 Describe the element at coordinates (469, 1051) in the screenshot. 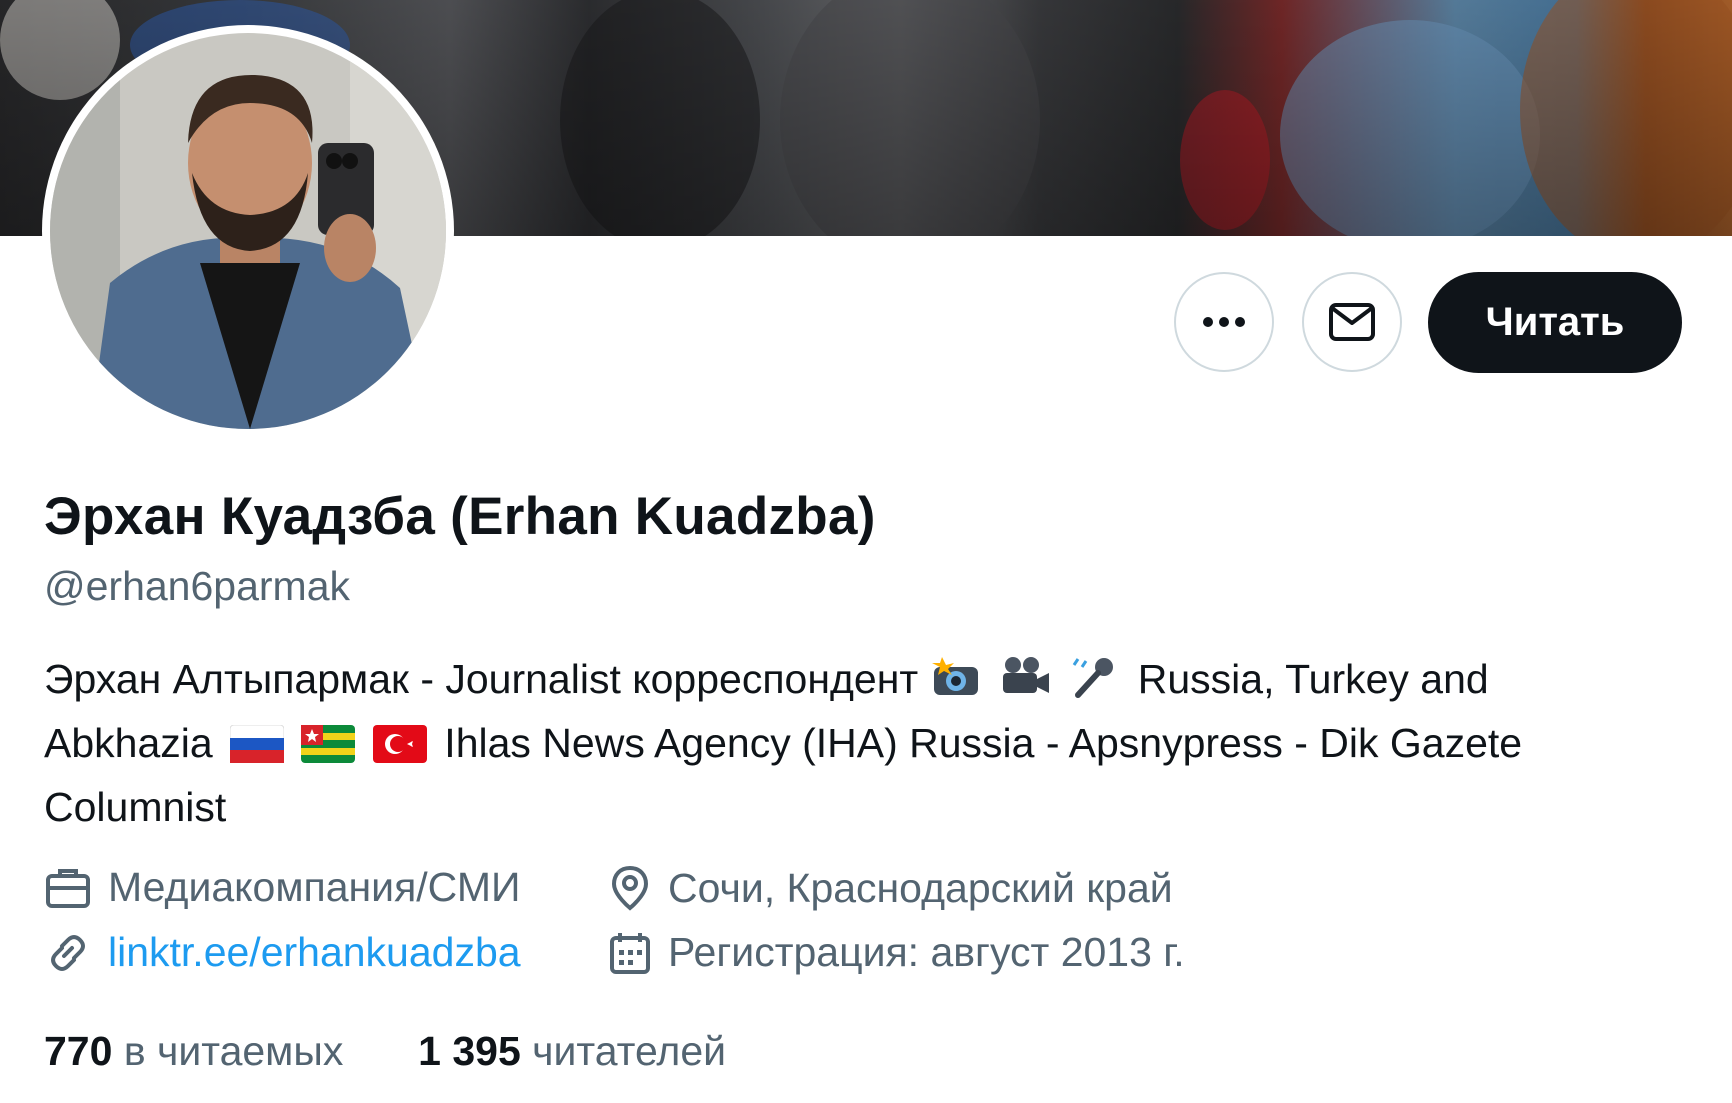

I see `followers-count: 1 395` at that location.